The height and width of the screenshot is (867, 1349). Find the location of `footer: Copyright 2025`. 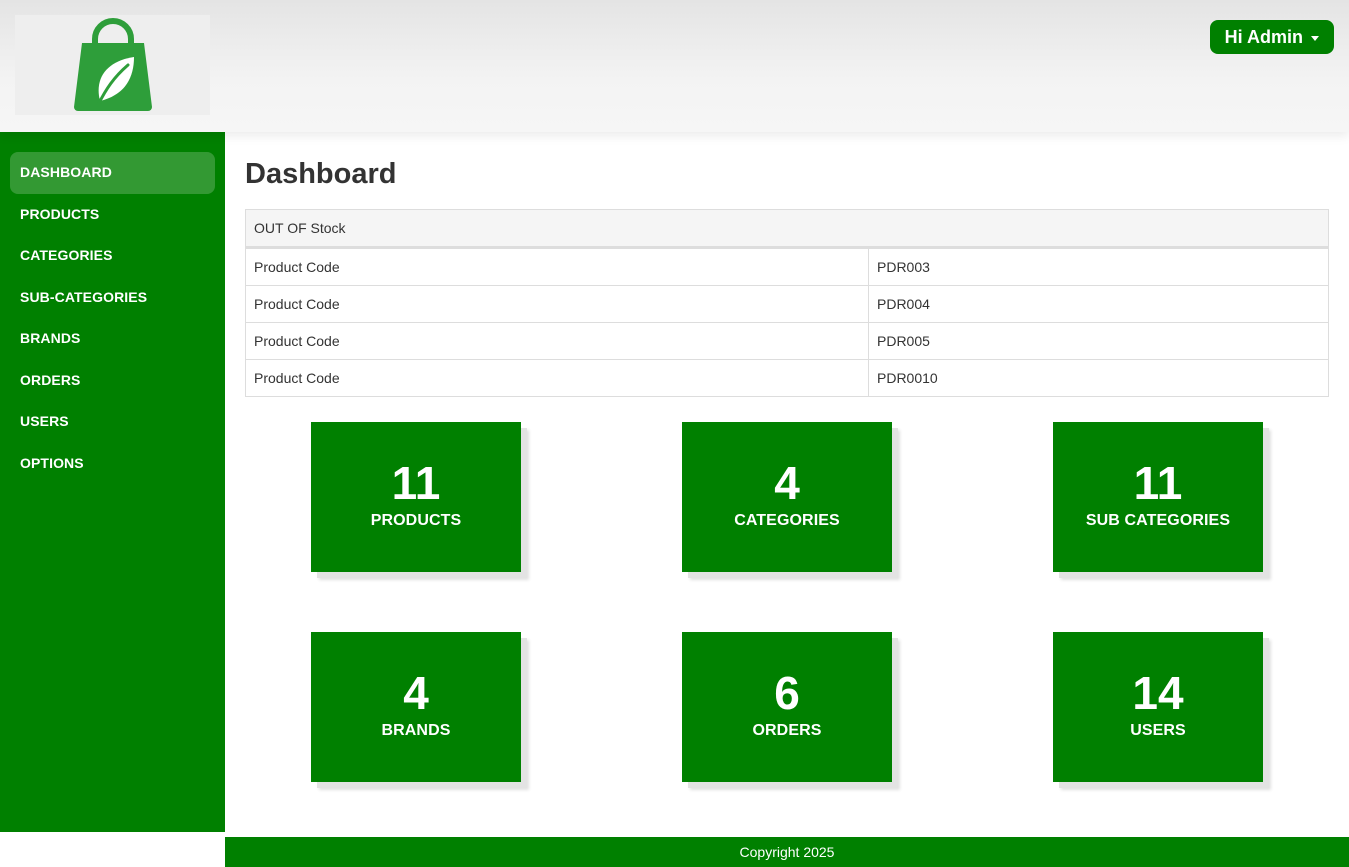

footer: Copyright 2025 is located at coordinates (787, 852).